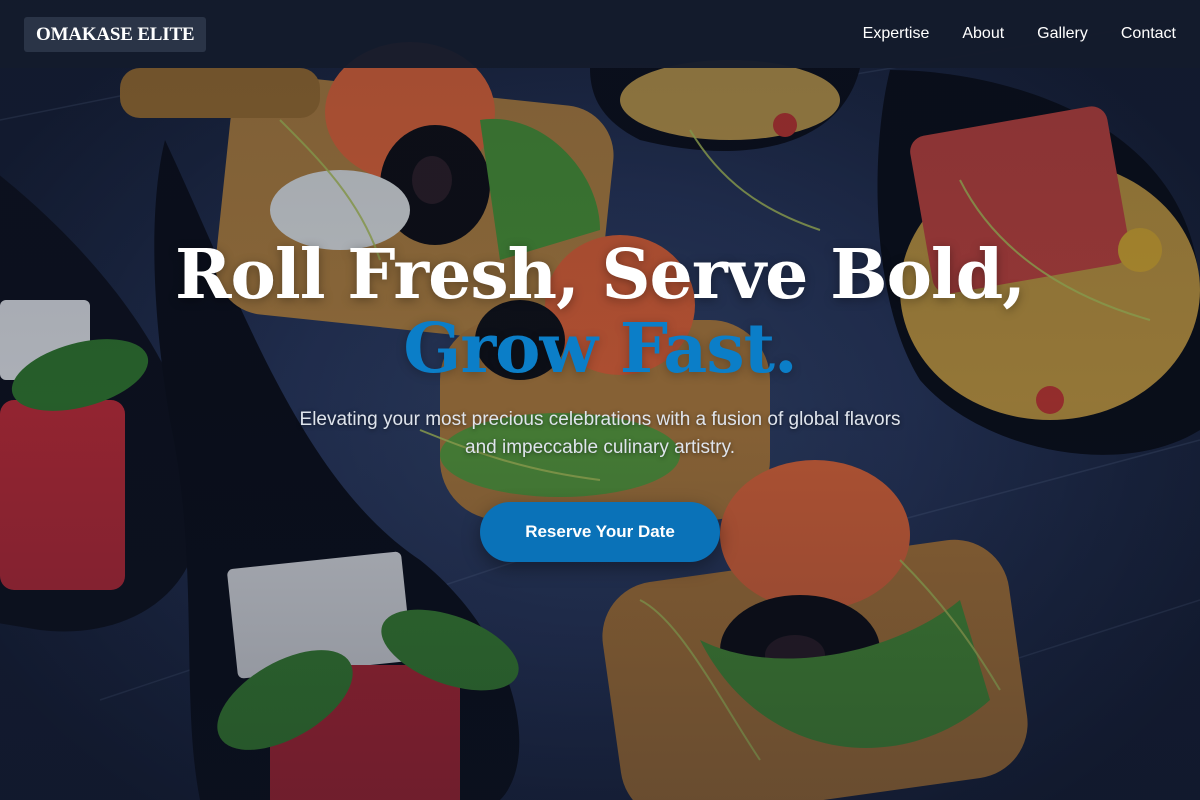  Describe the element at coordinates (1062, 34) in the screenshot. I see `nav-link-gallery: Gallery` at that location.